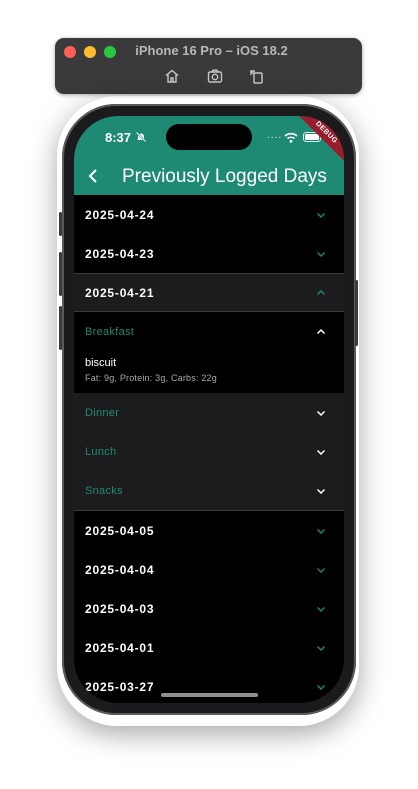  I want to click on app-bar: 8:37 .... DEBUG Previously Logged Days, so click(209, 155).